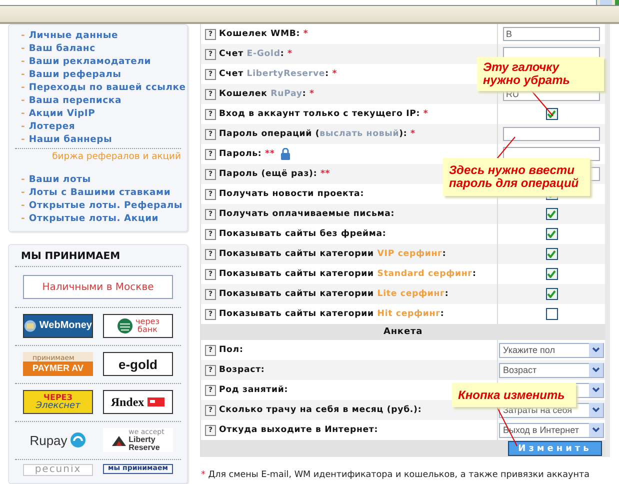 The image size is (619, 484). I want to click on field-label: Вход в аккаунт только с текущего IP: *, so click(323, 114).